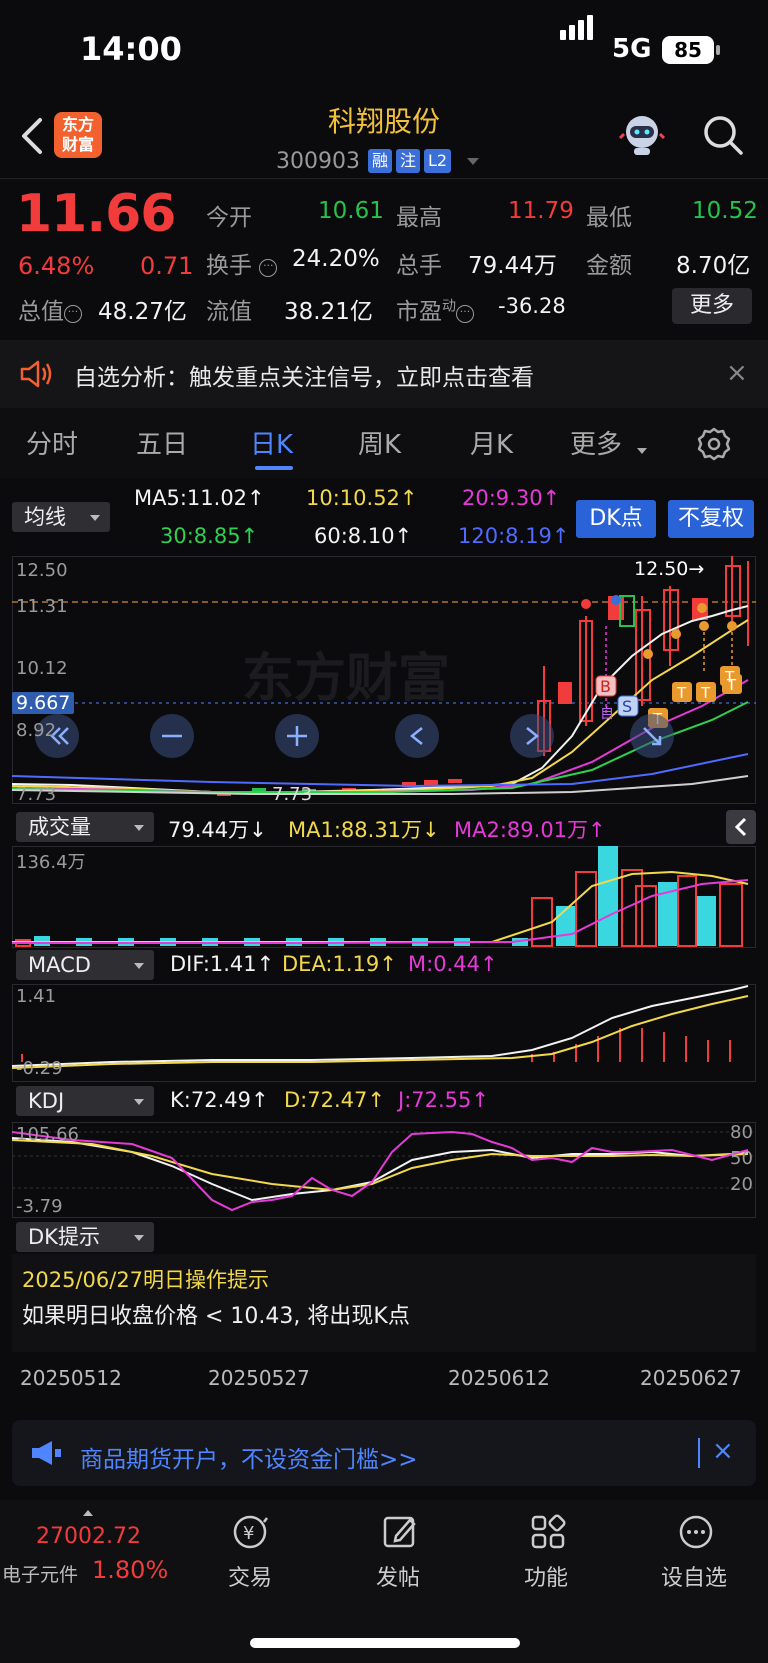  I want to click on volume-value: 79.44万, so click(512, 266).